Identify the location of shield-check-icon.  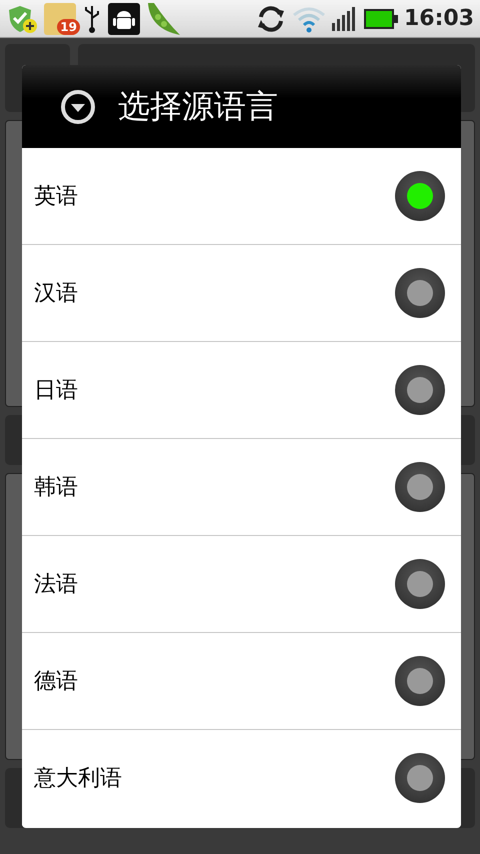
(22, 19).